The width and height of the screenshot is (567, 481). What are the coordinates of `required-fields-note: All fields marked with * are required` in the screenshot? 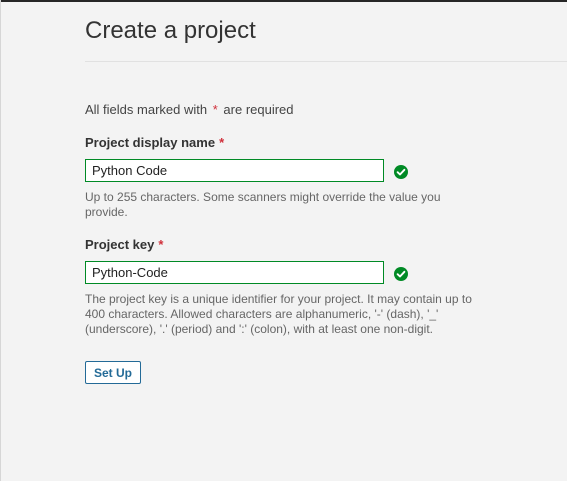 It's located at (189, 109).